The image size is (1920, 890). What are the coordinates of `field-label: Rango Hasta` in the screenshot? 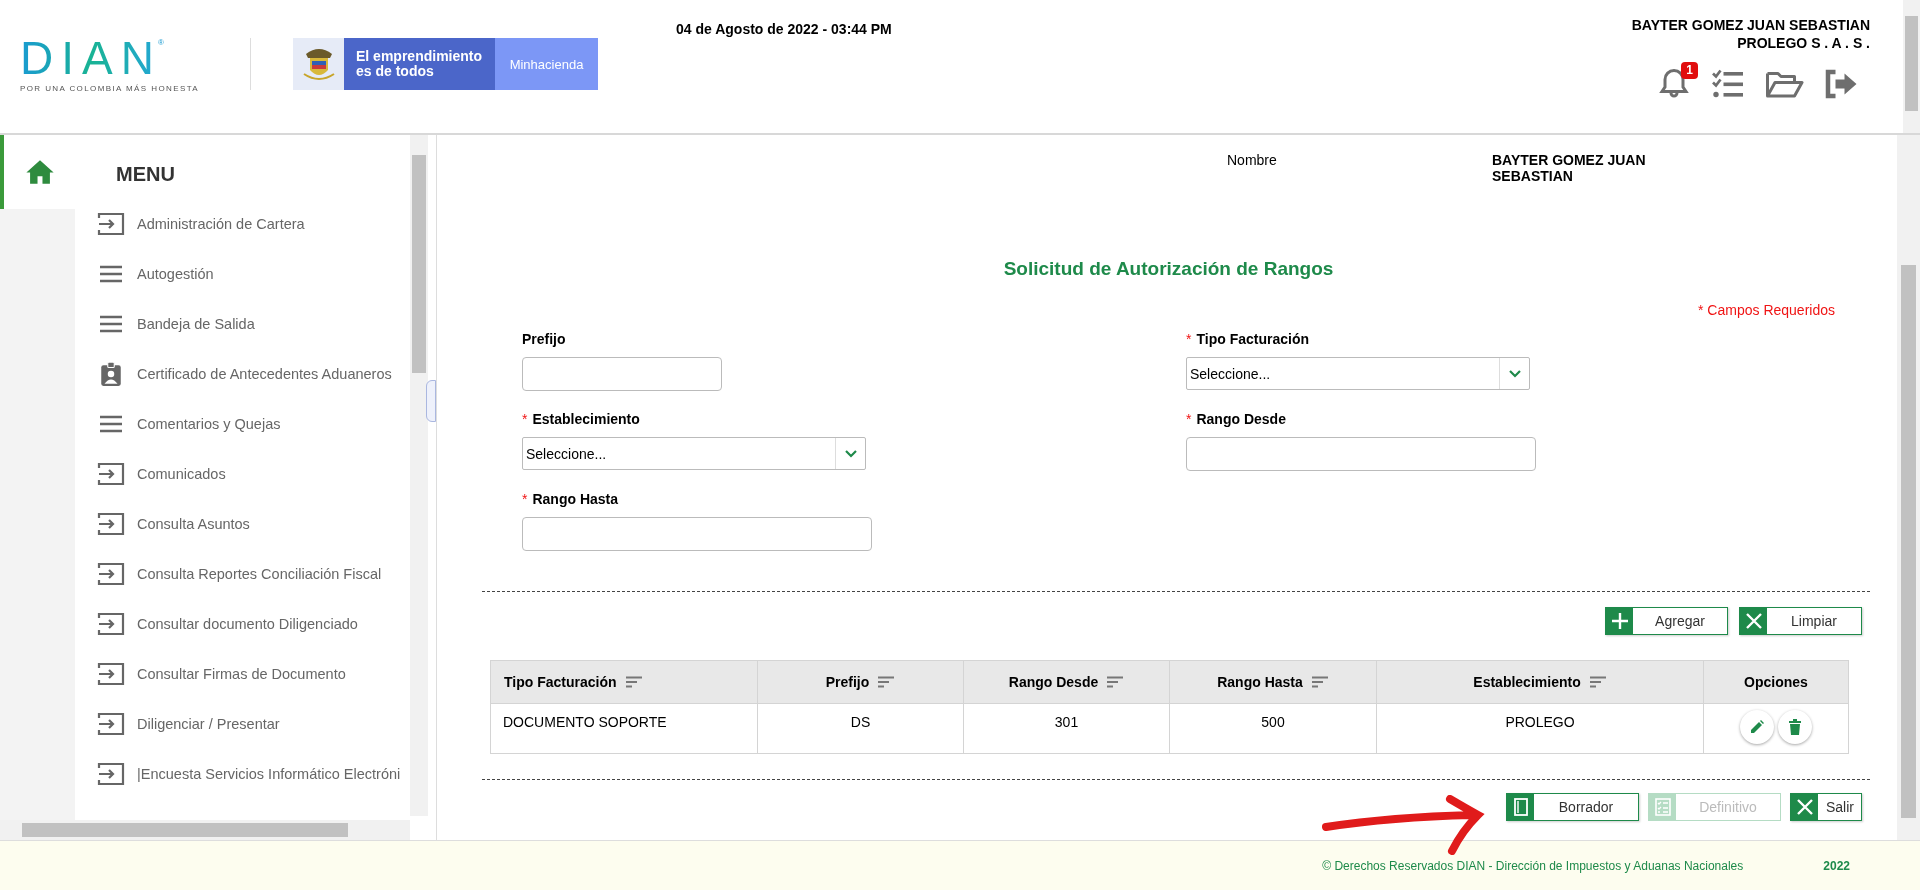 It's located at (575, 500).